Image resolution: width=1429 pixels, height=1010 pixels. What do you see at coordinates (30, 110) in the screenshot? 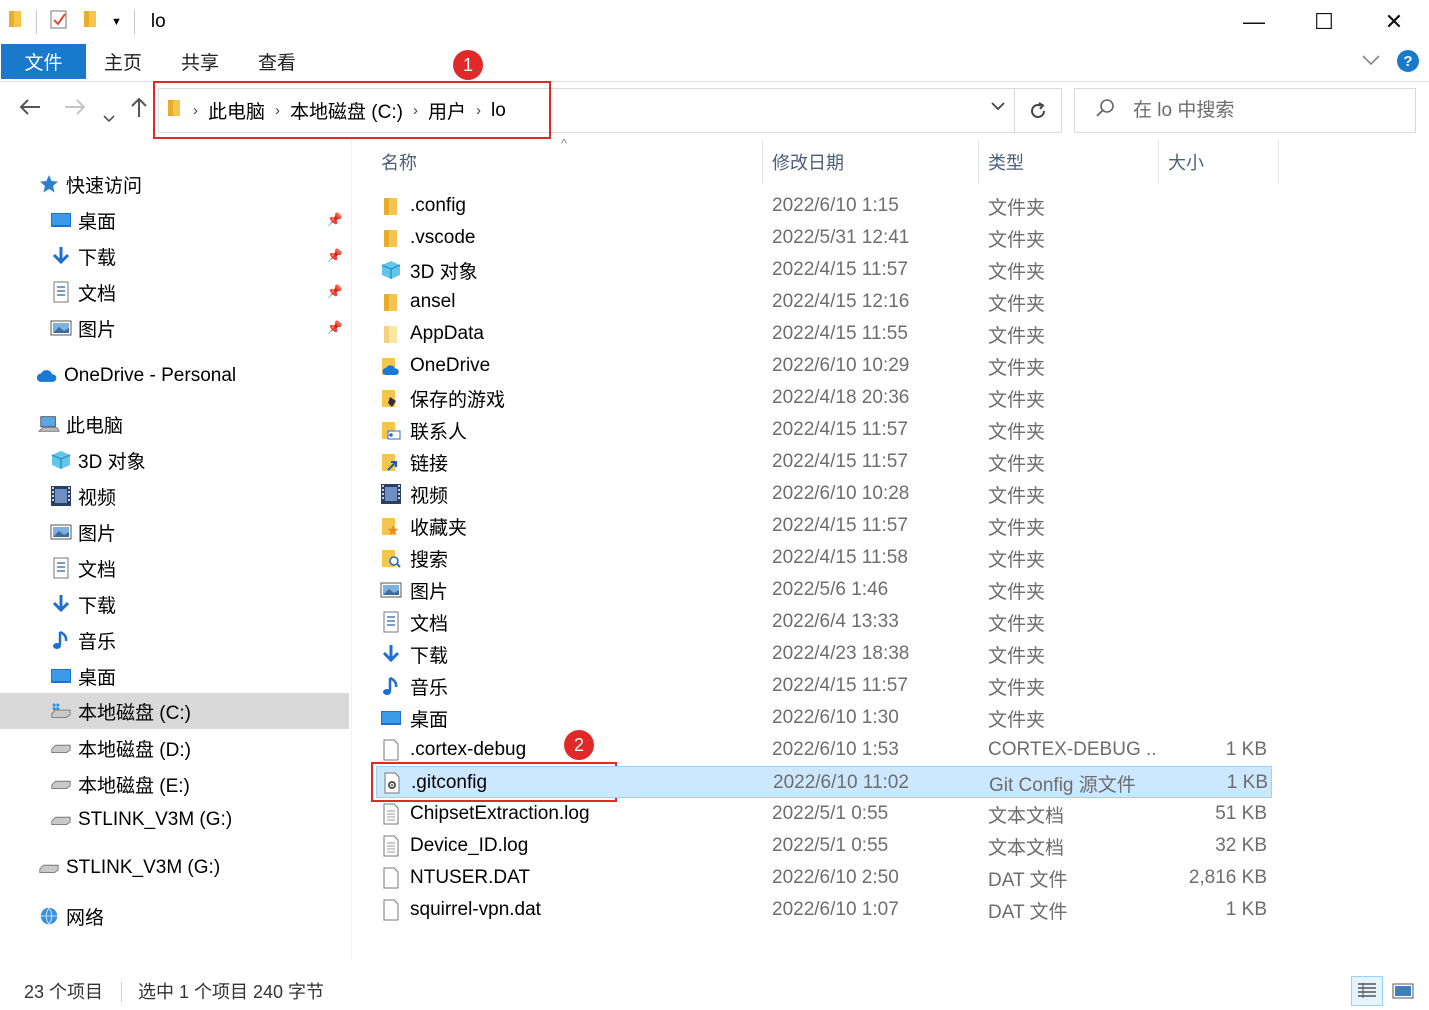
I see `back-button` at bounding box center [30, 110].